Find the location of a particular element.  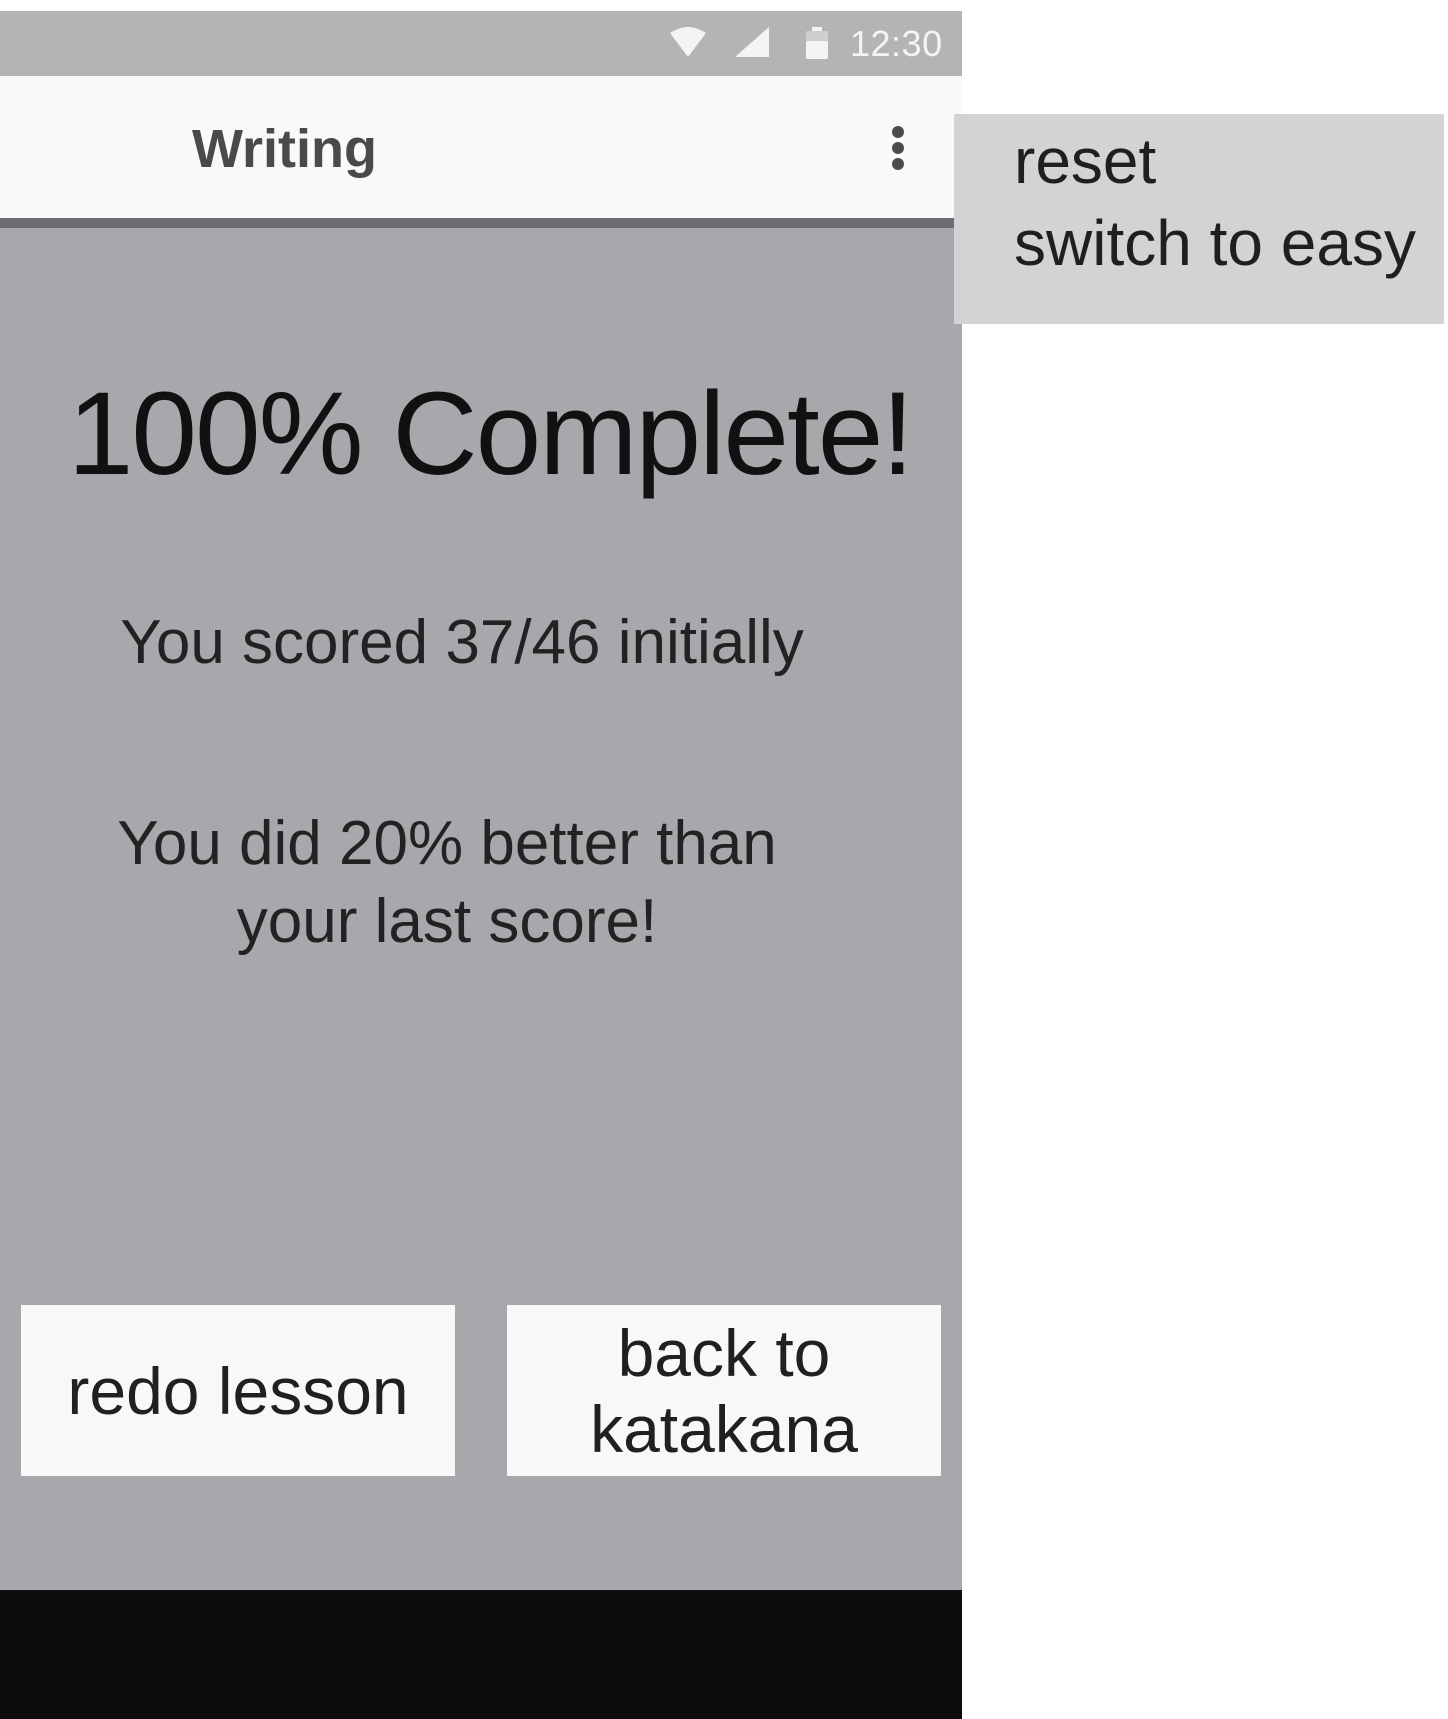

battery-icon is located at coordinates (817, 43).